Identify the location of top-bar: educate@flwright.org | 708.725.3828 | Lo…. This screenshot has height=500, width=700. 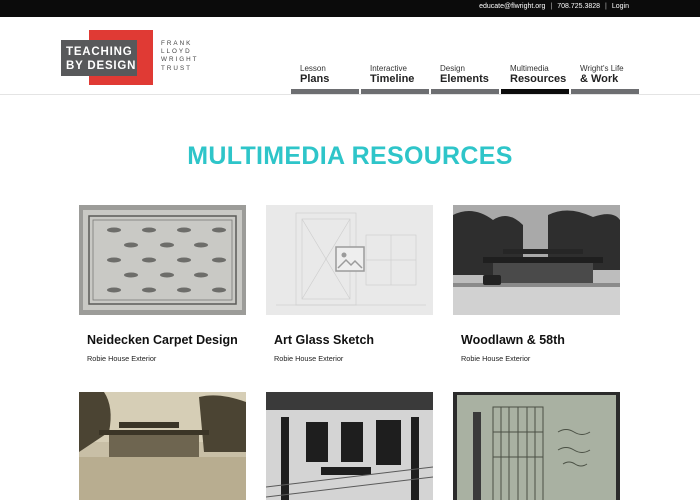
(350, 8).